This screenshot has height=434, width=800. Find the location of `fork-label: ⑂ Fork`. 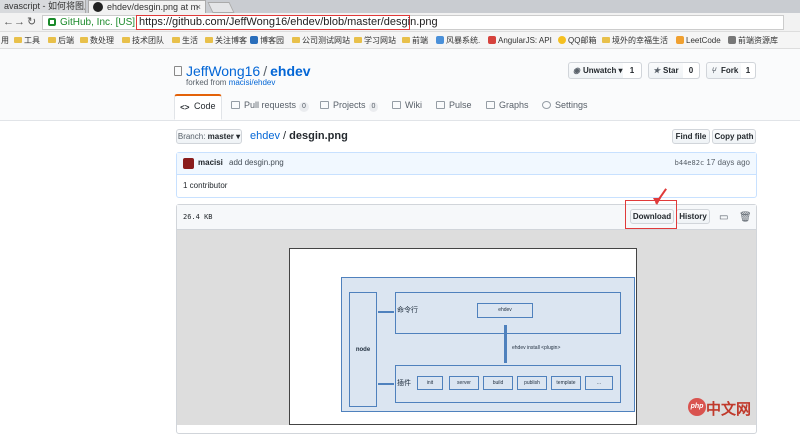

fork-label: ⑂ Fork is located at coordinates (725, 70).